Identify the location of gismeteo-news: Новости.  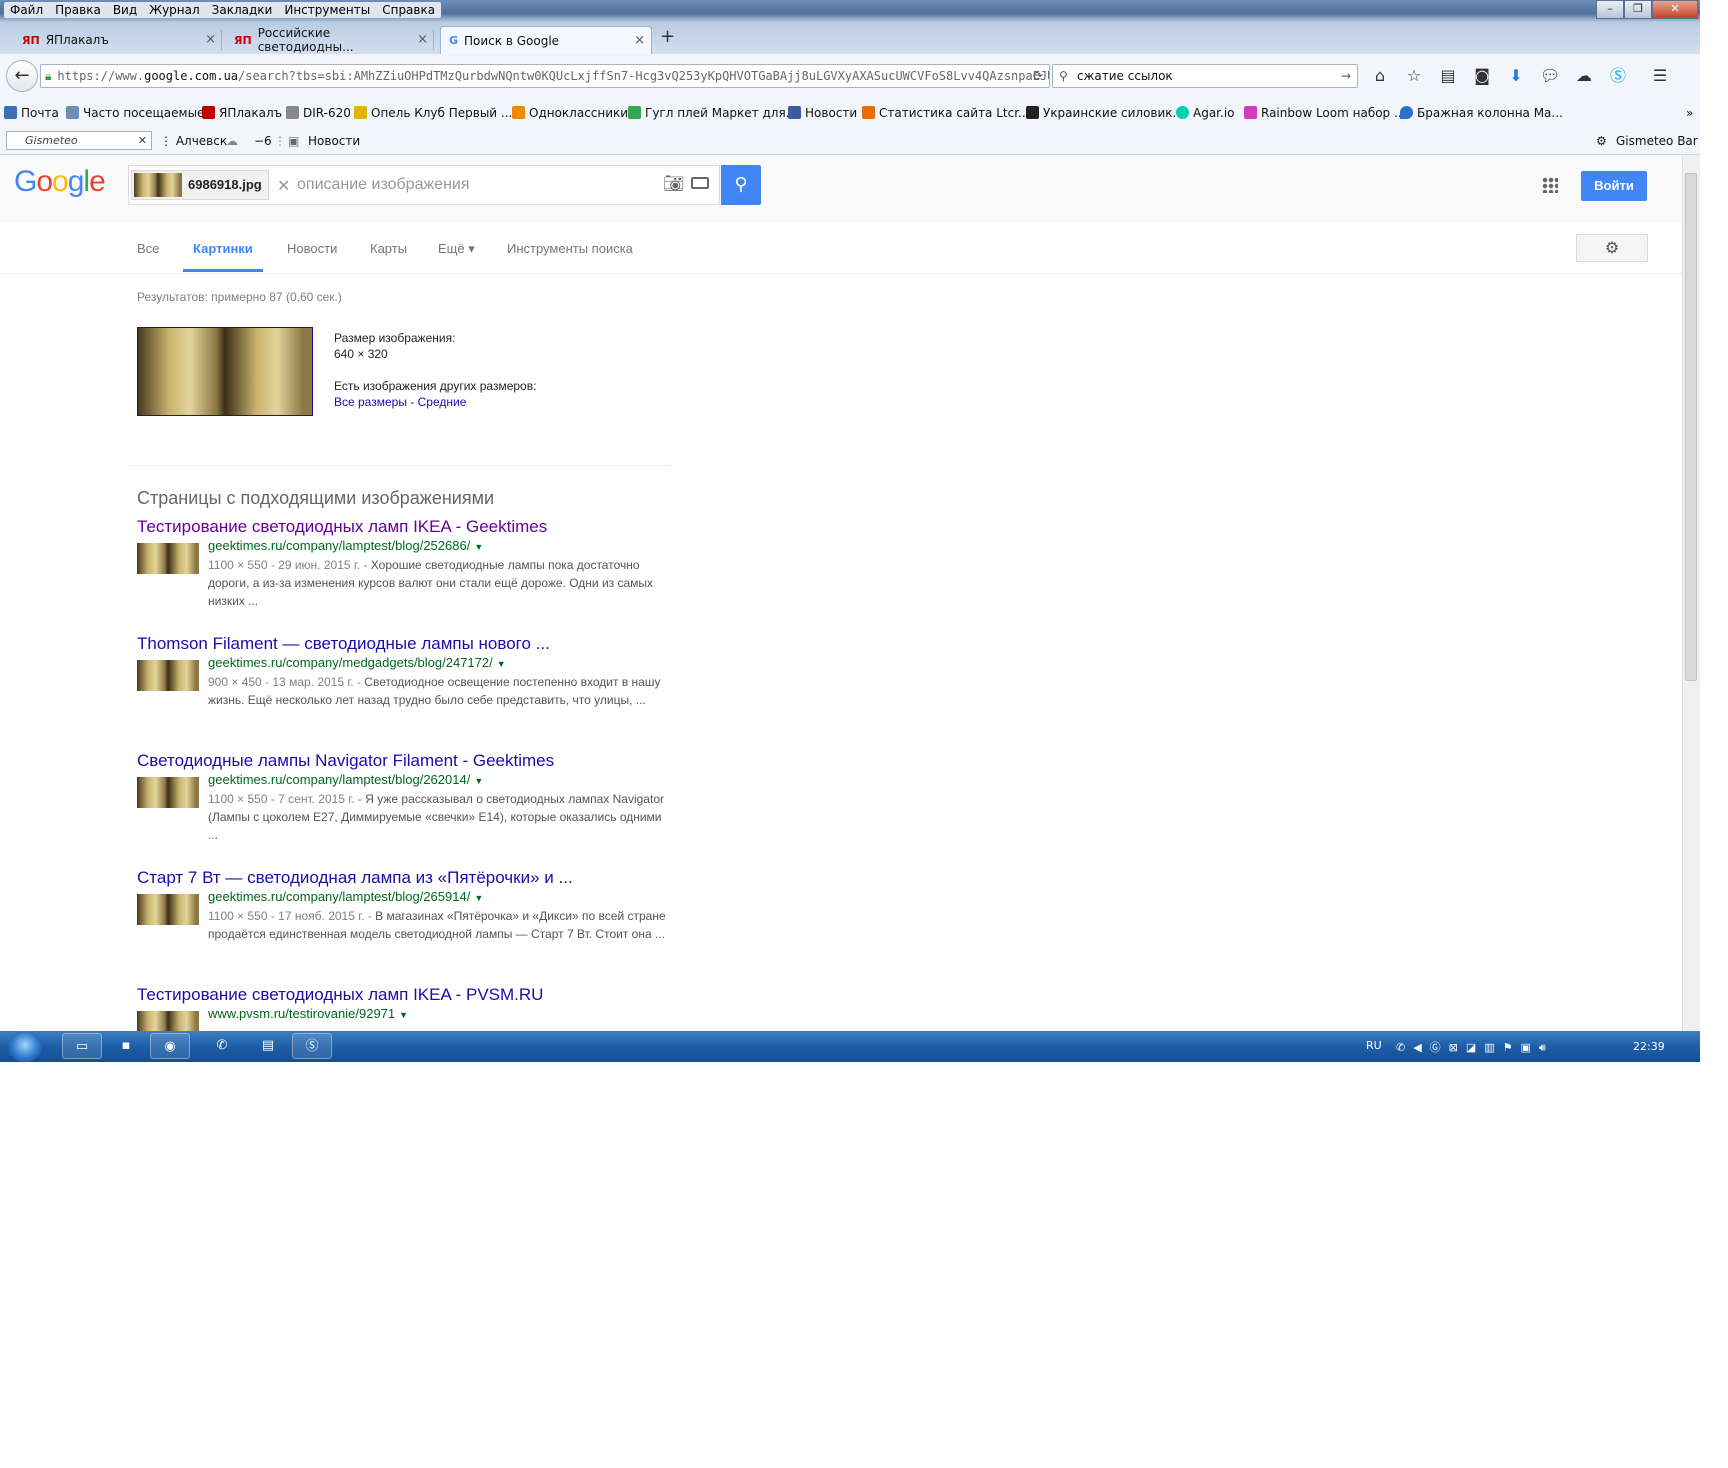
(334, 141).